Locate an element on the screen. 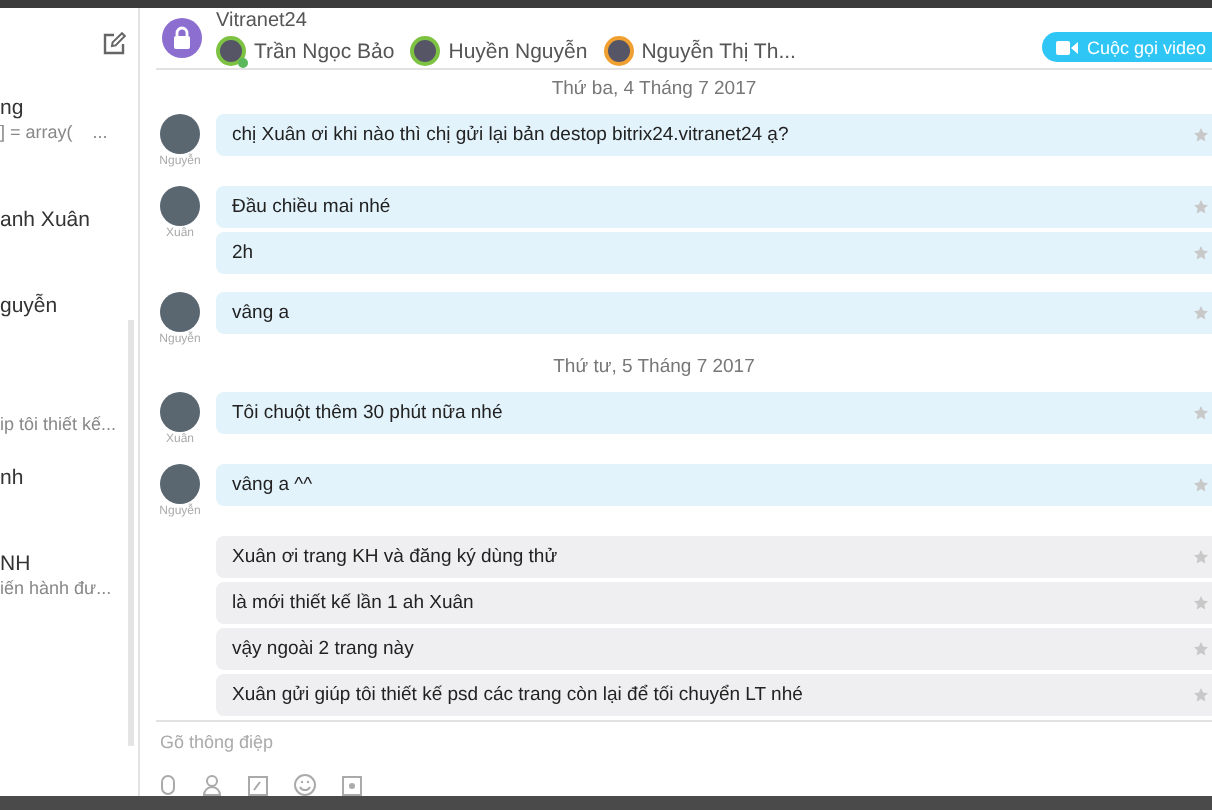 The width and height of the screenshot is (1212, 810). message-text: vâng a is located at coordinates (261, 313).